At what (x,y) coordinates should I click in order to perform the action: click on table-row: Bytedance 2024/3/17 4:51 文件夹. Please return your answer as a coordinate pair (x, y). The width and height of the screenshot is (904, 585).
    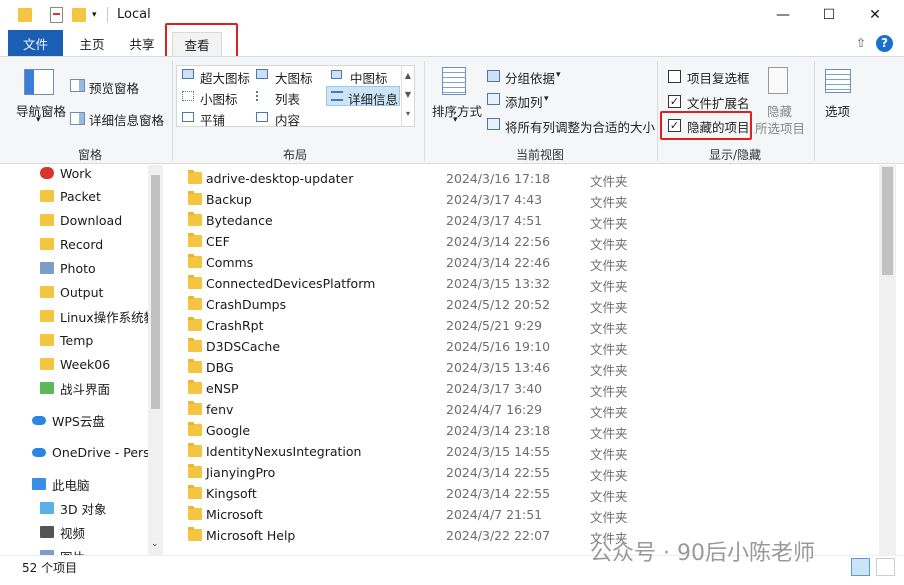
    Looking at the image, I should click on (521, 220).